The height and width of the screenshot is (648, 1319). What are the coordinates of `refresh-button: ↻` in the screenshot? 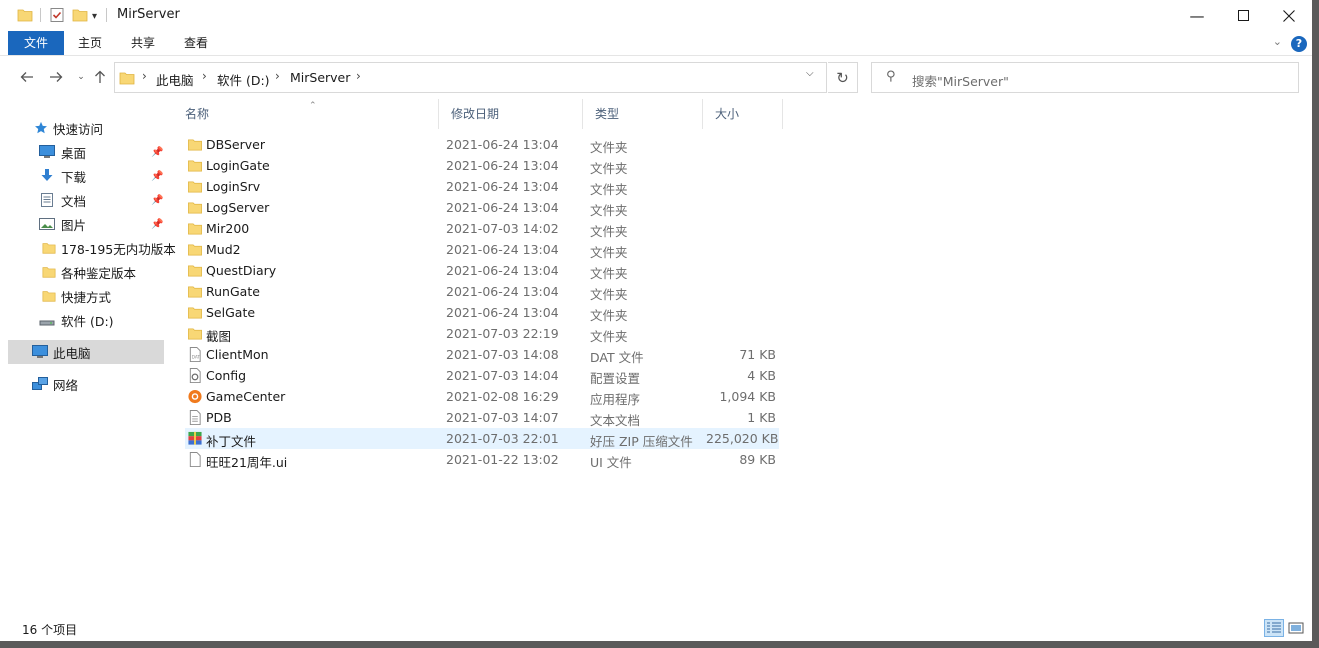 It's located at (843, 77).